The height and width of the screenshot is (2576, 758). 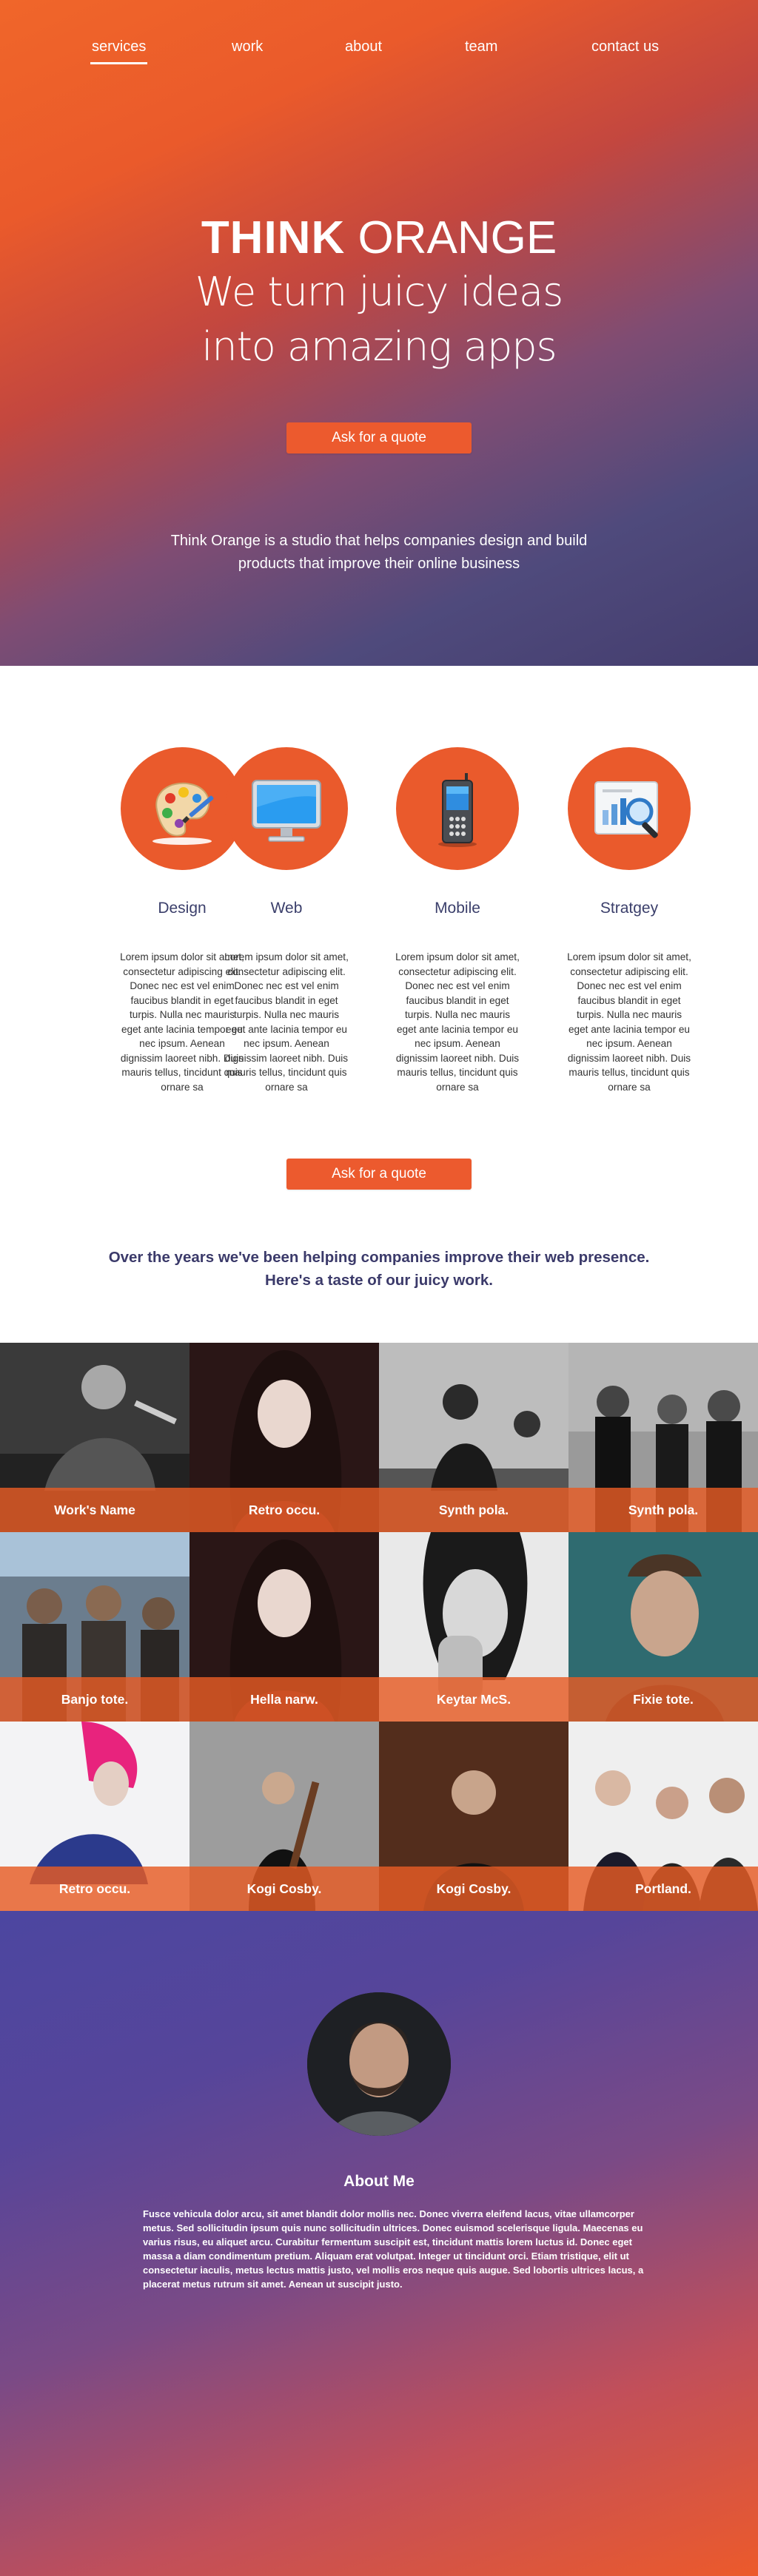 I want to click on tile-caption-bar: Fixie tote., so click(x=663, y=1699).